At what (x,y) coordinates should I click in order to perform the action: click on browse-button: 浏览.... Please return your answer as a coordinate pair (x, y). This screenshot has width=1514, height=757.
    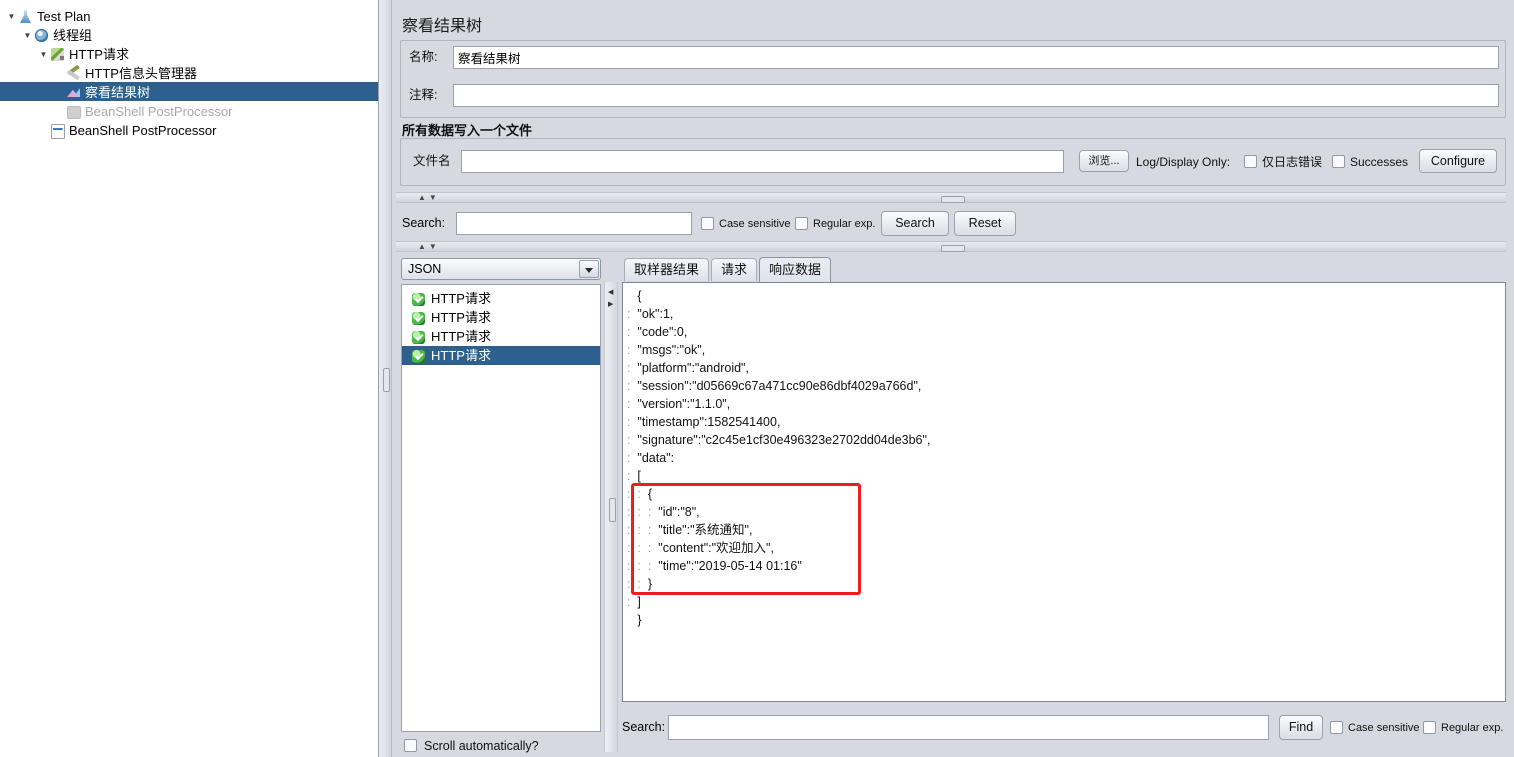
    Looking at the image, I should click on (1104, 161).